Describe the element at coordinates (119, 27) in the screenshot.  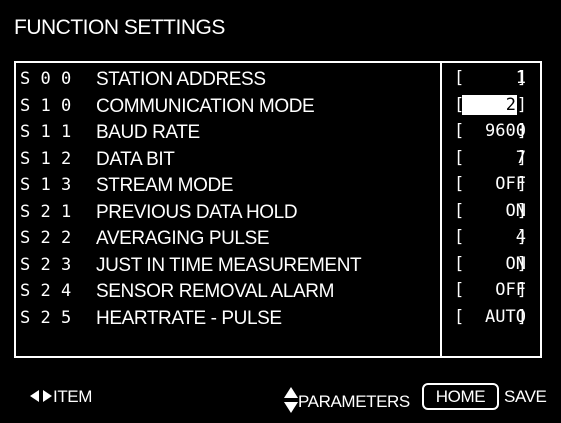
I see `page-title: FUNCTION SETTINGS` at that location.